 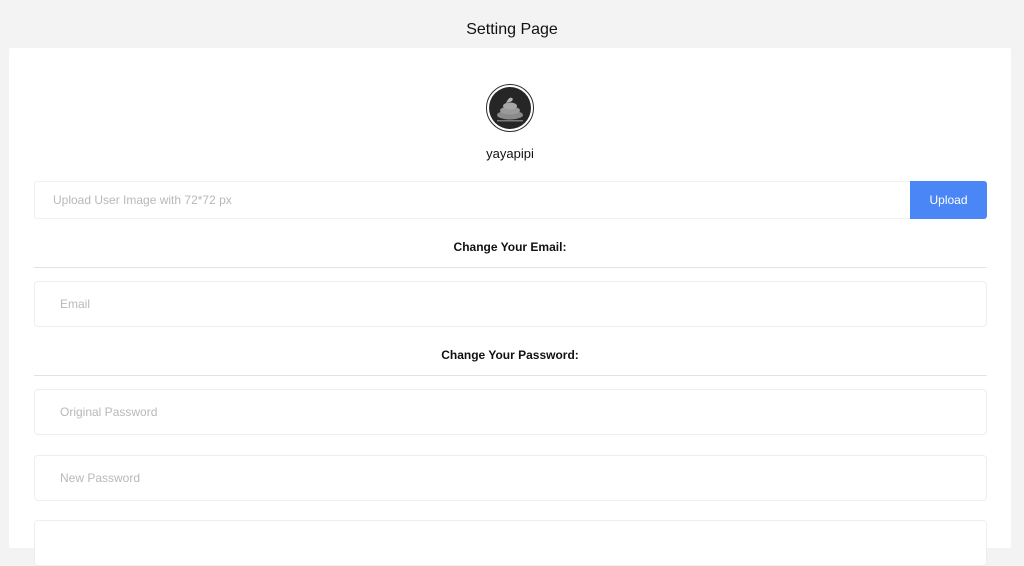 What do you see at coordinates (512, 29) in the screenshot?
I see `page-title: Setting Page` at bounding box center [512, 29].